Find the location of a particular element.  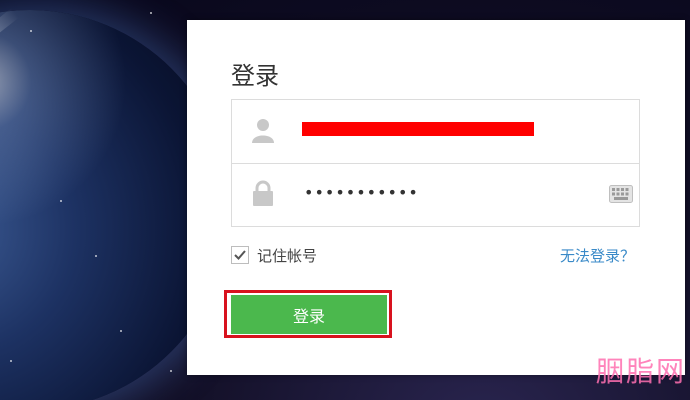

password-mask: ••••••••••• is located at coordinates (361, 192).